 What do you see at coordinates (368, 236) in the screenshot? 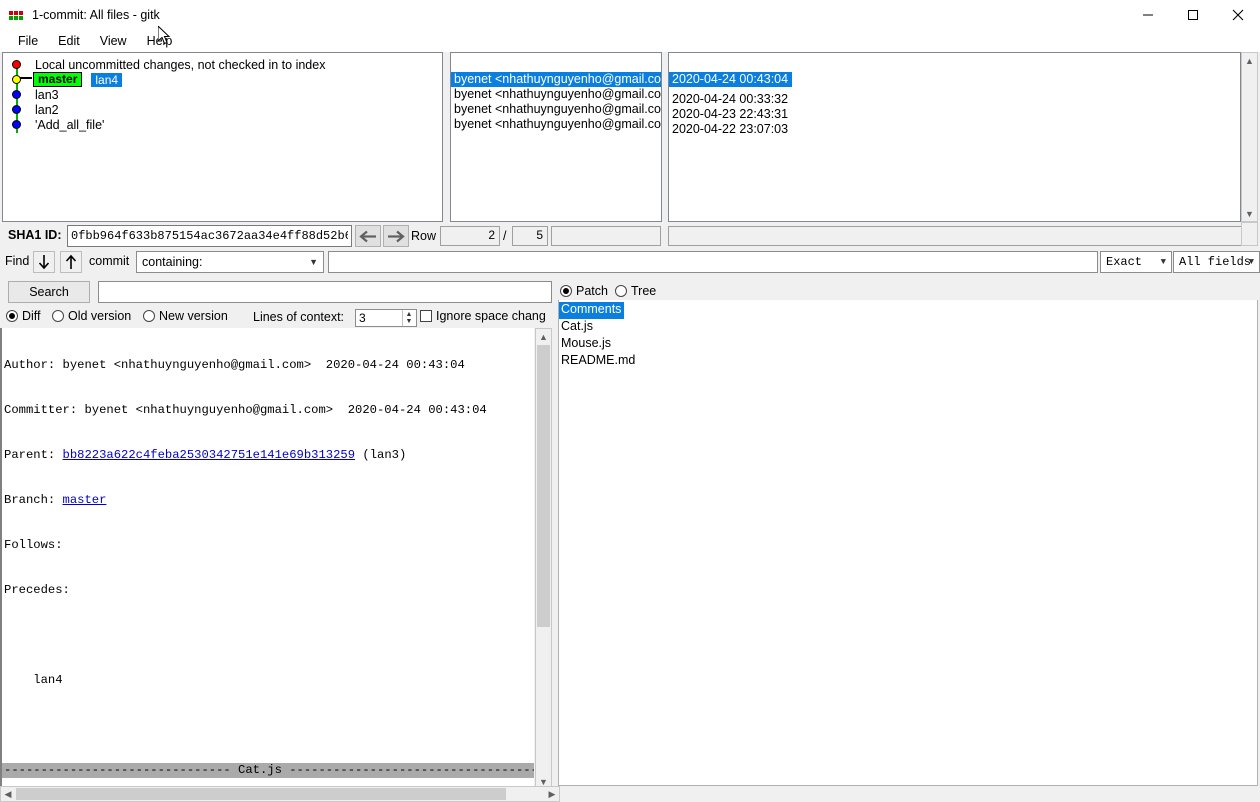
I see `back-button` at bounding box center [368, 236].